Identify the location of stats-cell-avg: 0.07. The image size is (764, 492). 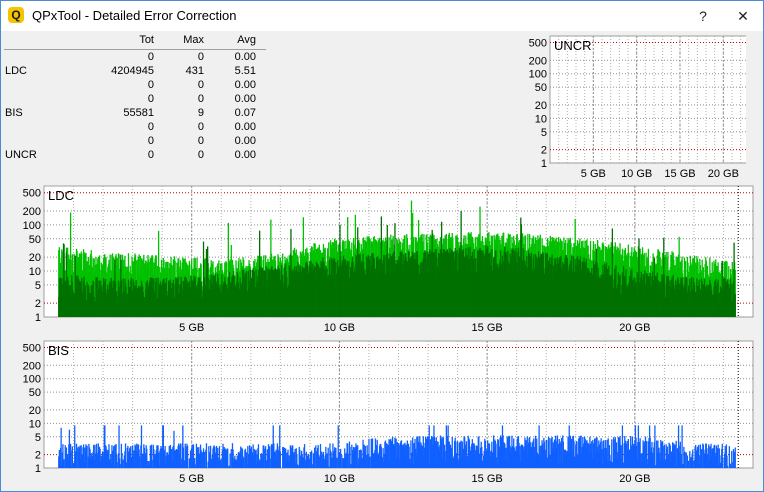
(245, 113).